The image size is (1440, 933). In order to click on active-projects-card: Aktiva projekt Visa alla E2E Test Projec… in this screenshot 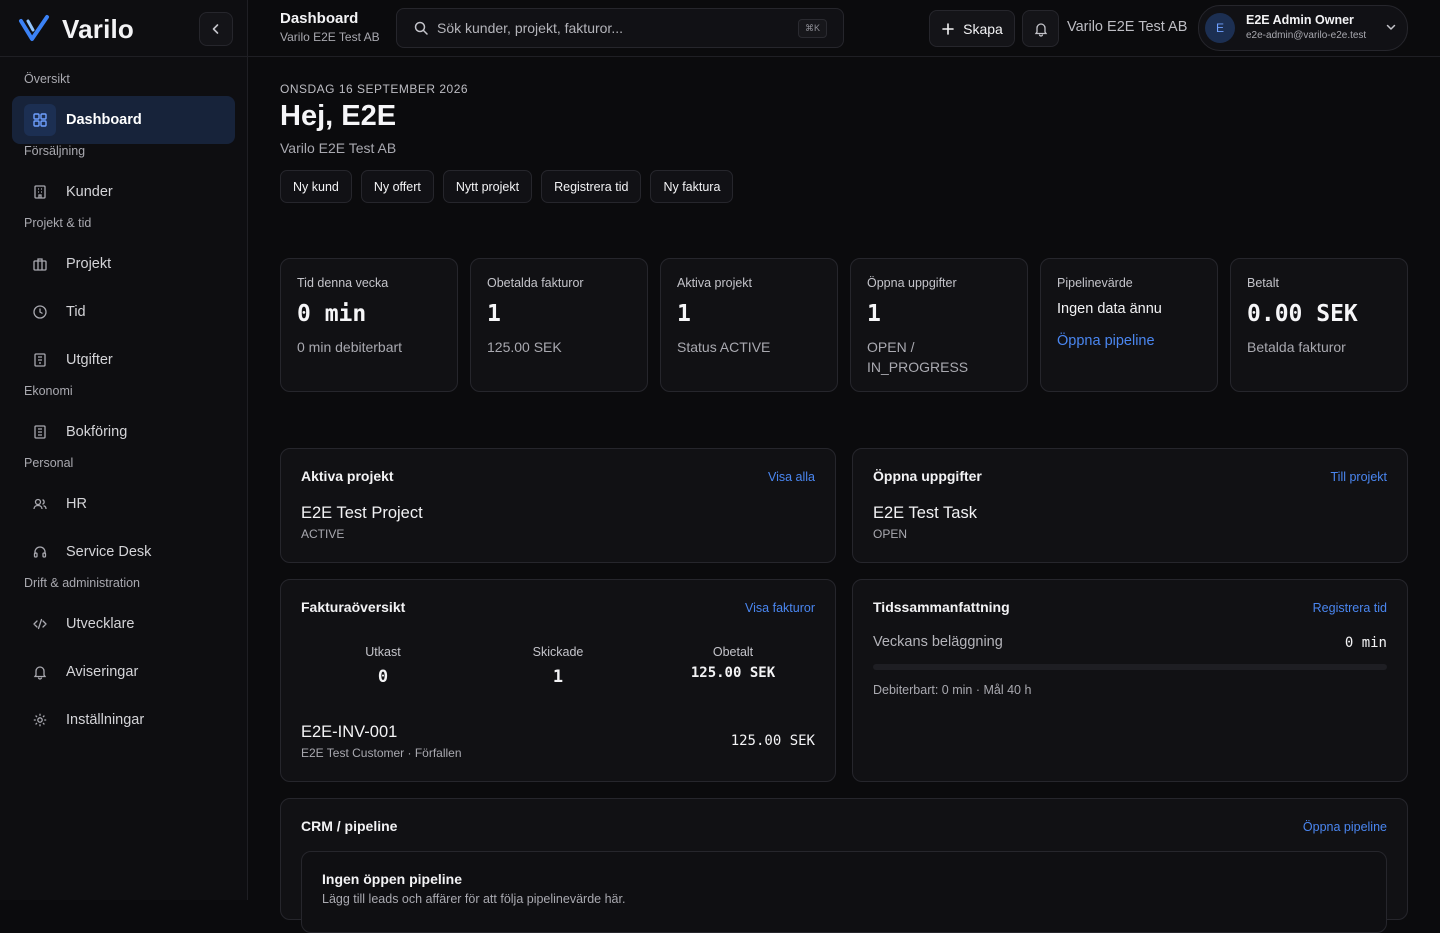, I will do `click(558, 505)`.